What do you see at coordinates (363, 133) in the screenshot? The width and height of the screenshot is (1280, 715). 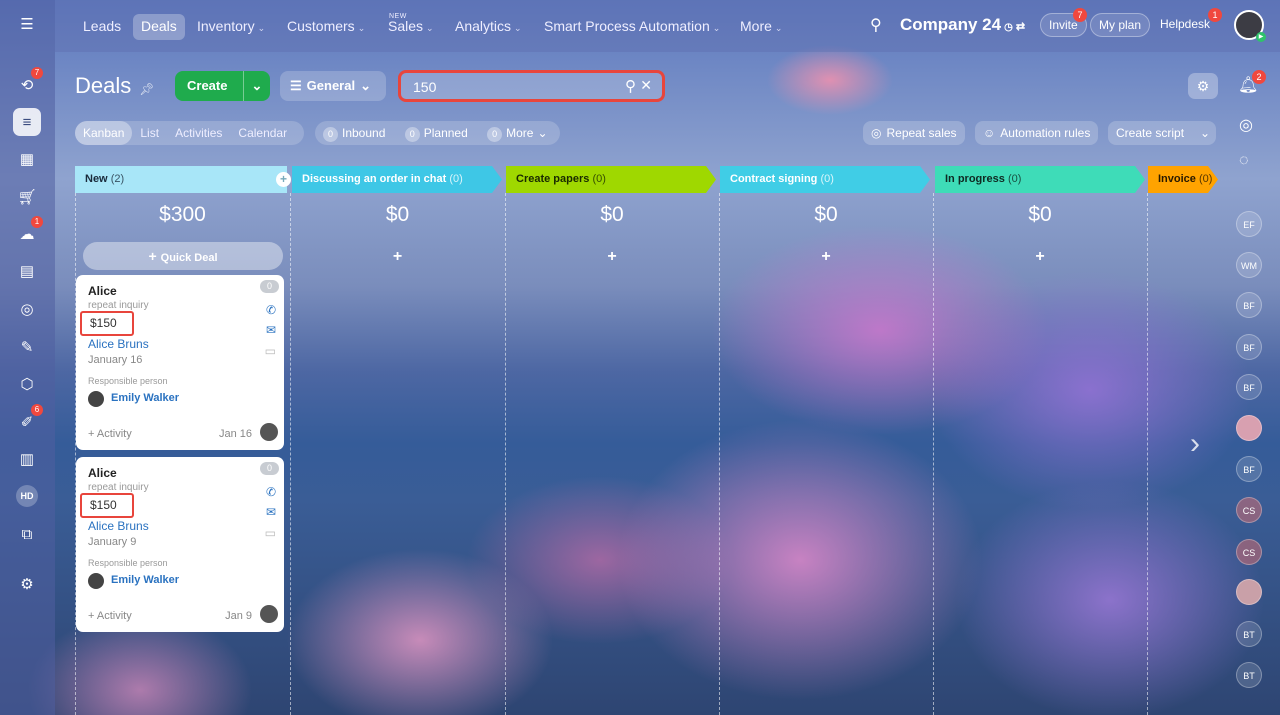 I see `counter-inbound: Inbound` at bounding box center [363, 133].